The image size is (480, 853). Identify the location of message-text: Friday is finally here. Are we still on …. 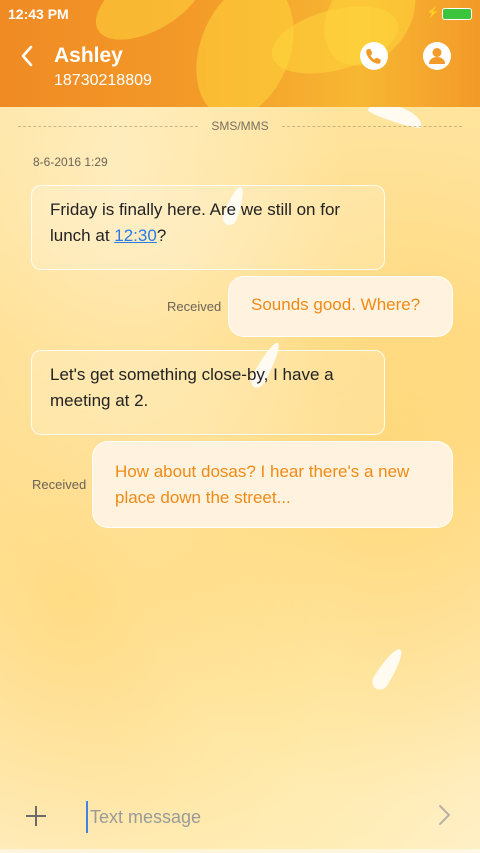
(195, 222).